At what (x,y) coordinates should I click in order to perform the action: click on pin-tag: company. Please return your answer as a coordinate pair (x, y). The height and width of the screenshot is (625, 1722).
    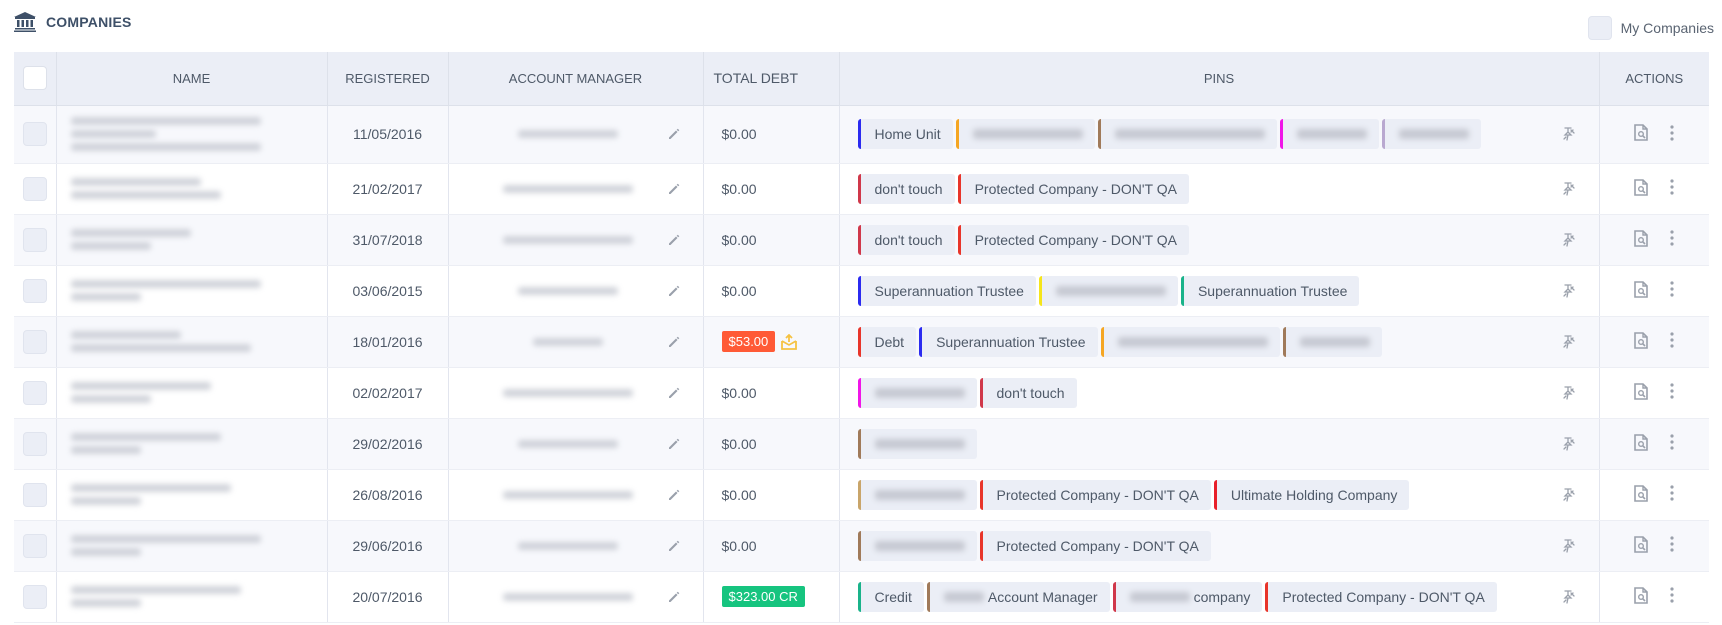
    Looking at the image, I should click on (1187, 596).